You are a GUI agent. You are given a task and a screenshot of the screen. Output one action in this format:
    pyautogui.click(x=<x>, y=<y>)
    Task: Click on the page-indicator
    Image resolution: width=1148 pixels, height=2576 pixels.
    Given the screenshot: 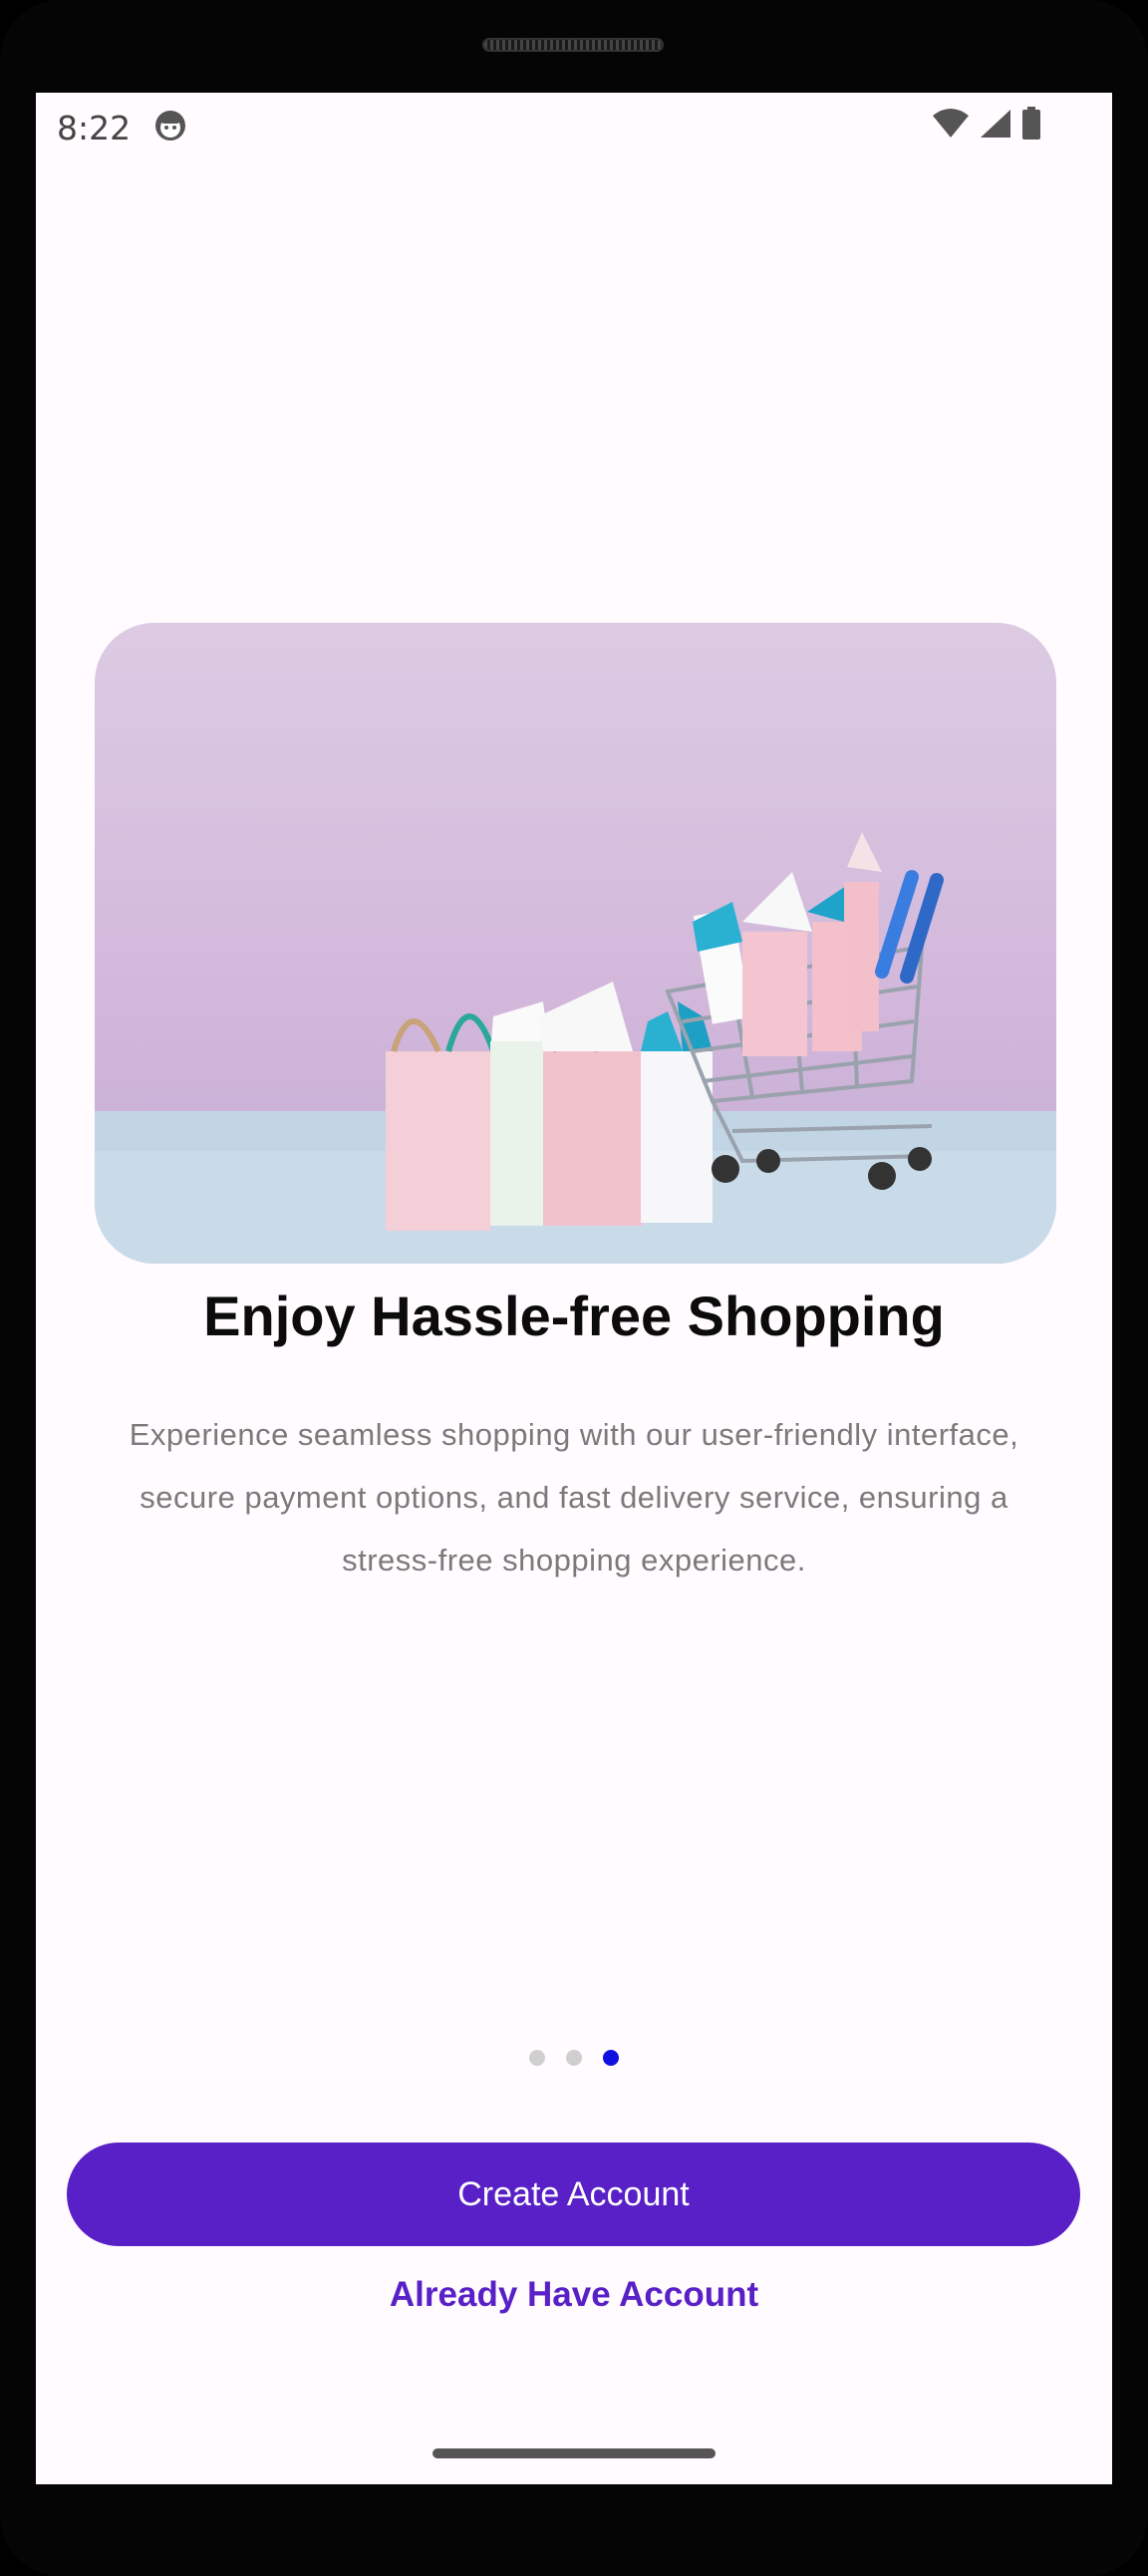 What is the action you would take?
    pyautogui.click(x=574, y=2058)
    